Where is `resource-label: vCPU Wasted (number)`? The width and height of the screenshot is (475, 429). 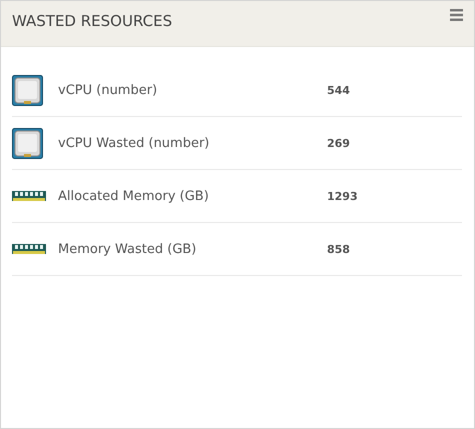
resource-label: vCPU Wasted (number) is located at coordinates (134, 143).